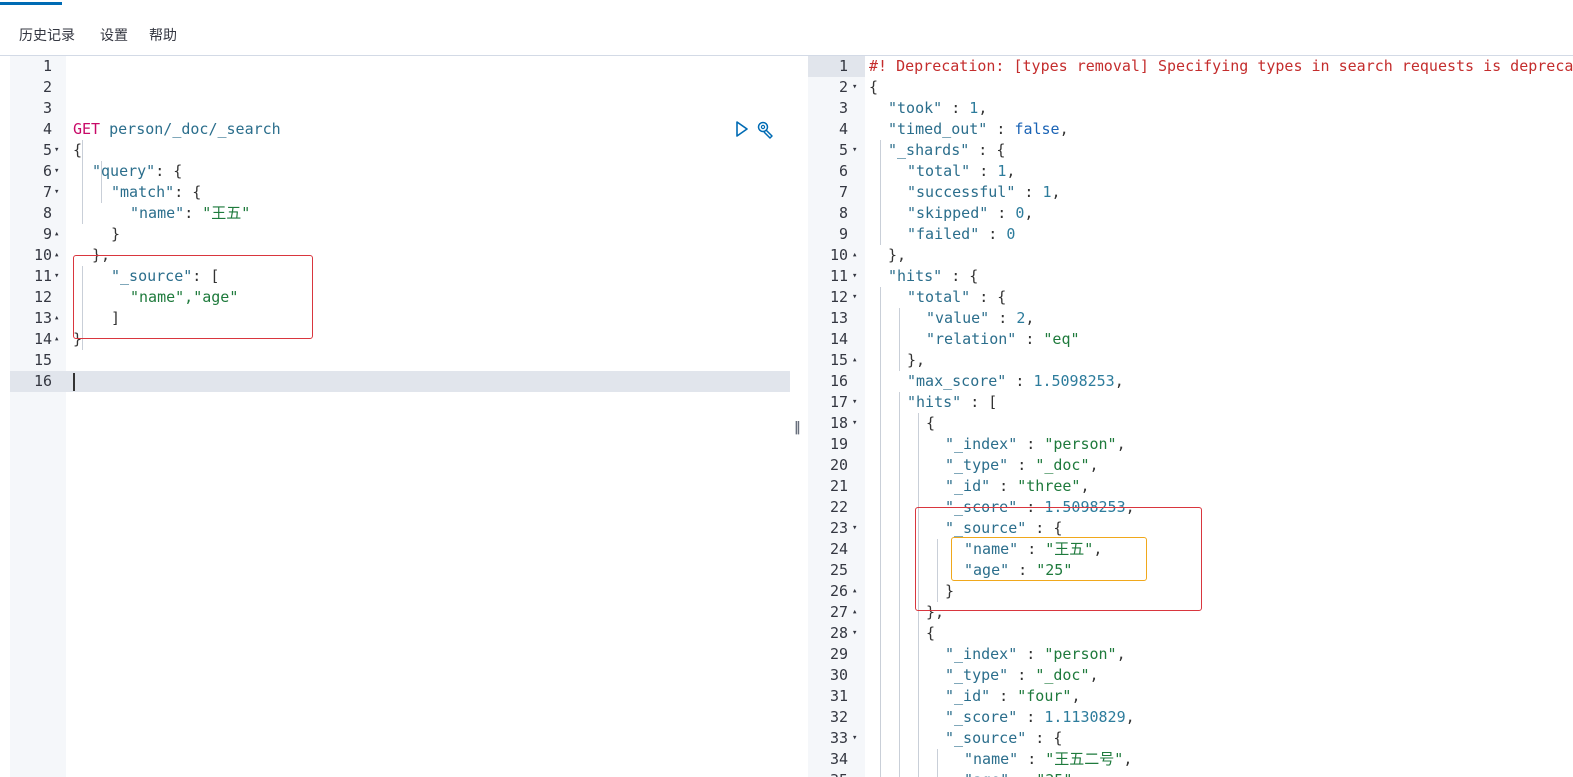 Image resolution: width=1573 pixels, height=777 pixels. What do you see at coordinates (1190, 486) in the screenshot?
I see `code-line: 21 "_id" : "three",` at bounding box center [1190, 486].